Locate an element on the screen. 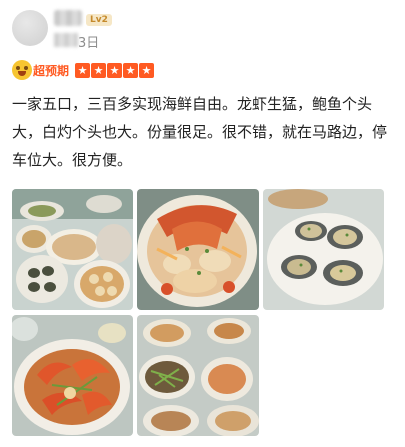 The height and width of the screenshot is (447, 405). rating-row: 超预期 ★ ★ ★ ★ ★ is located at coordinates (83, 70).